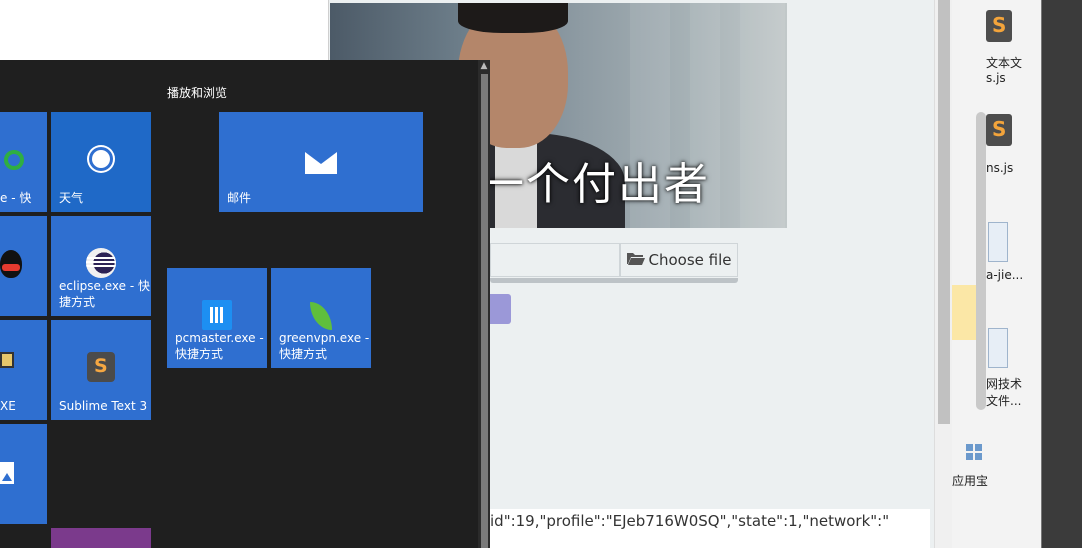 Image resolution: width=1082 pixels, height=548 pixels. What do you see at coordinates (996, 78) in the screenshot?
I see `desktop-icon-label: s.js` at bounding box center [996, 78].